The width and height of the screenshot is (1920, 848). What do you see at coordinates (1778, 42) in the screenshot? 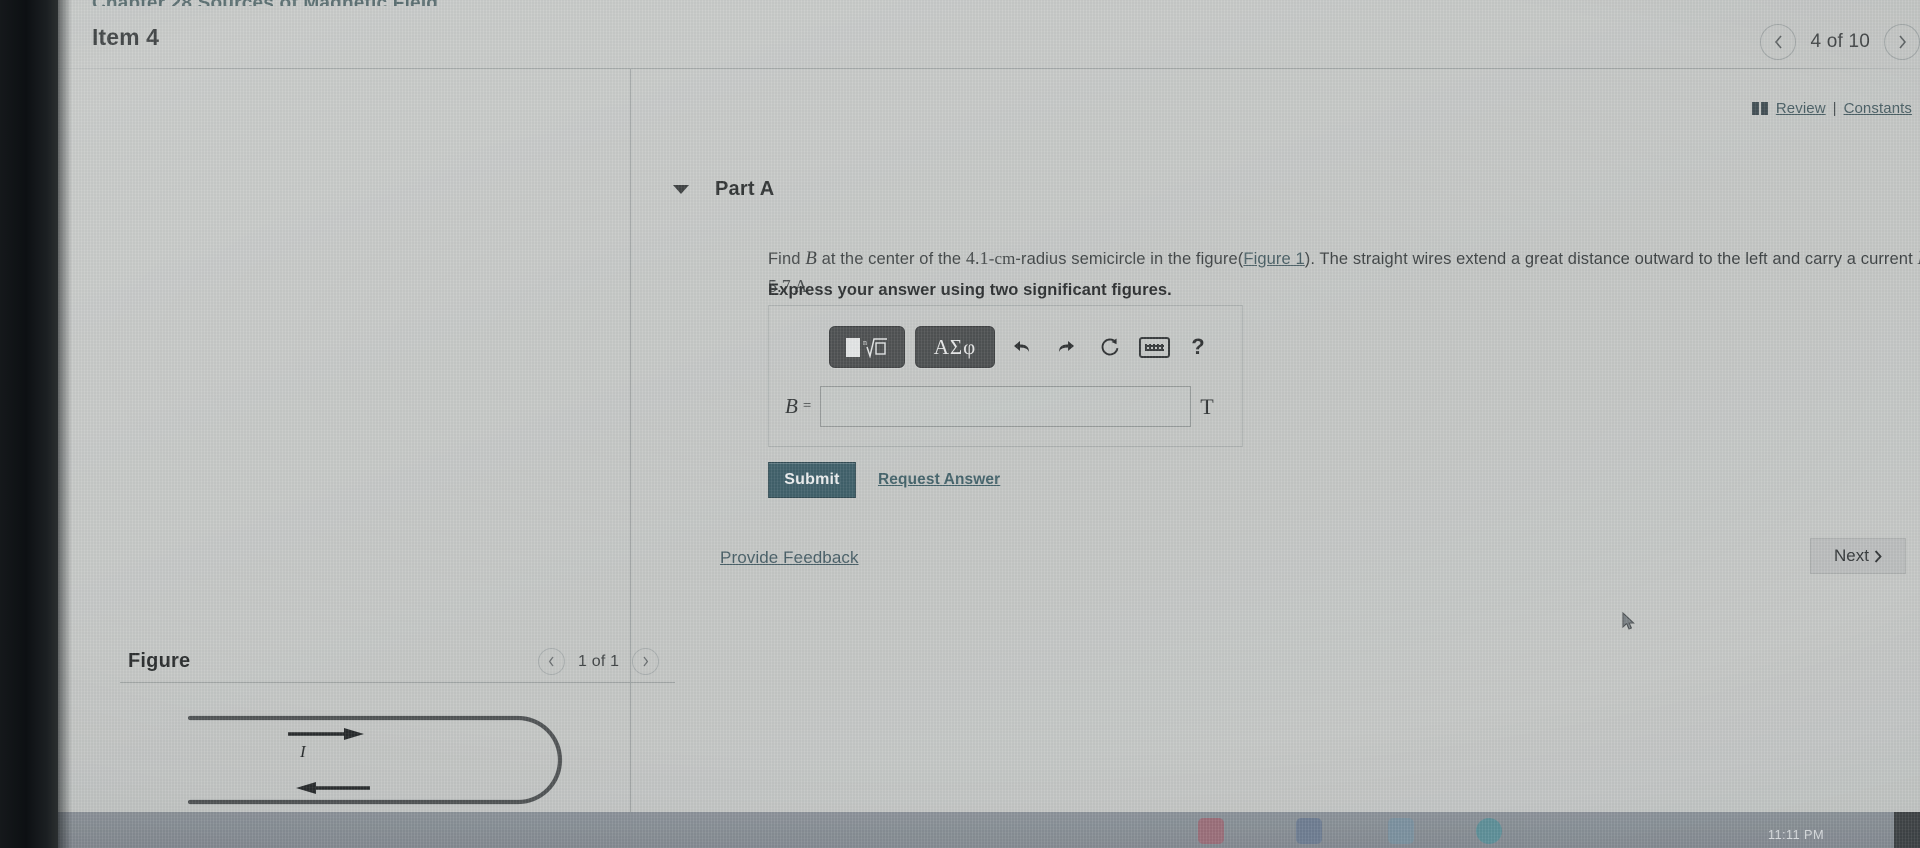
I see `previous-item-button` at bounding box center [1778, 42].